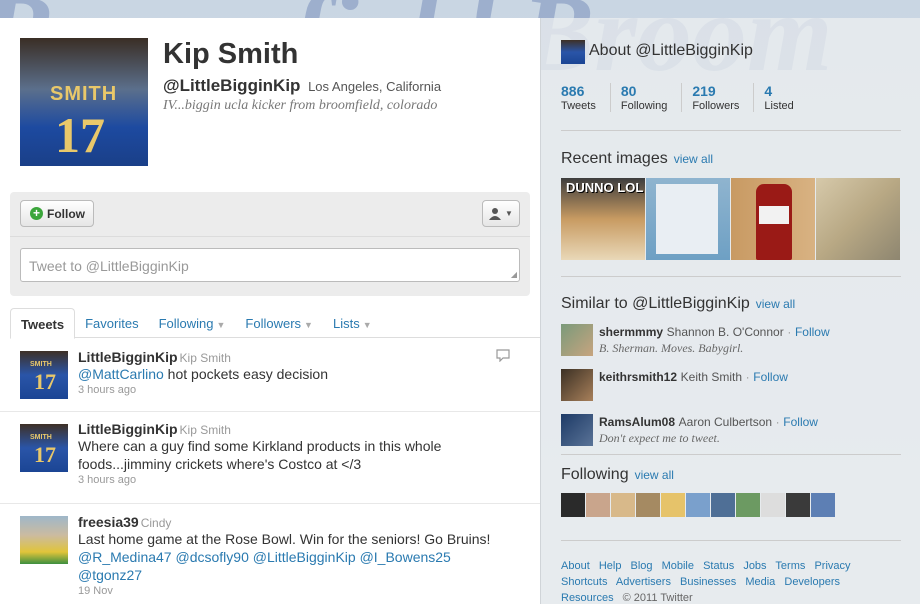 The image size is (920, 604). What do you see at coordinates (614, 158) in the screenshot?
I see `recent-images-title: Recent images` at bounding box center [614, 158].